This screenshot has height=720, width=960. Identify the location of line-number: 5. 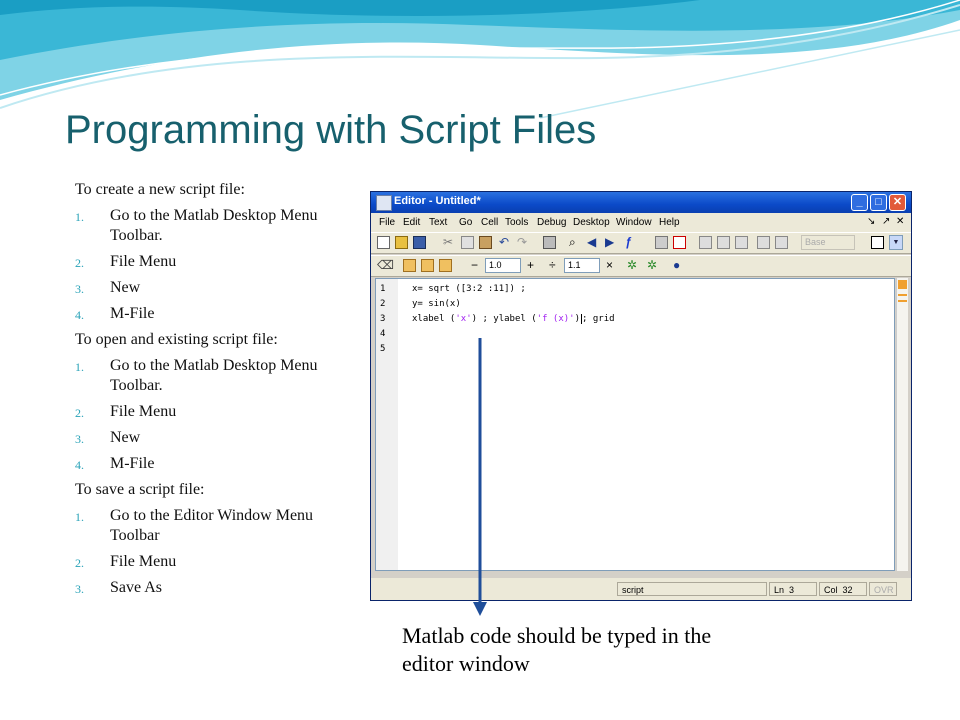
(383, 349).